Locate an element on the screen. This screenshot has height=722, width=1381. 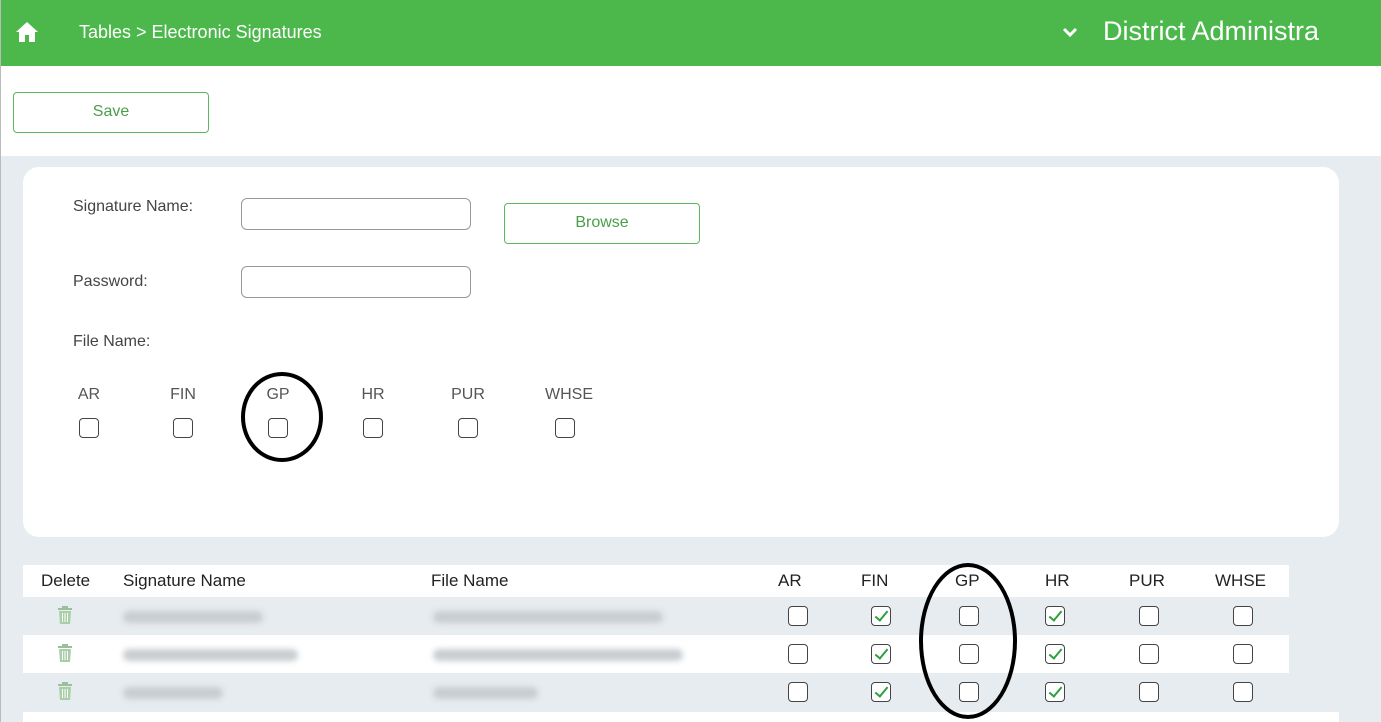
module-label-gp: GP is located at coordinates (278, 394).